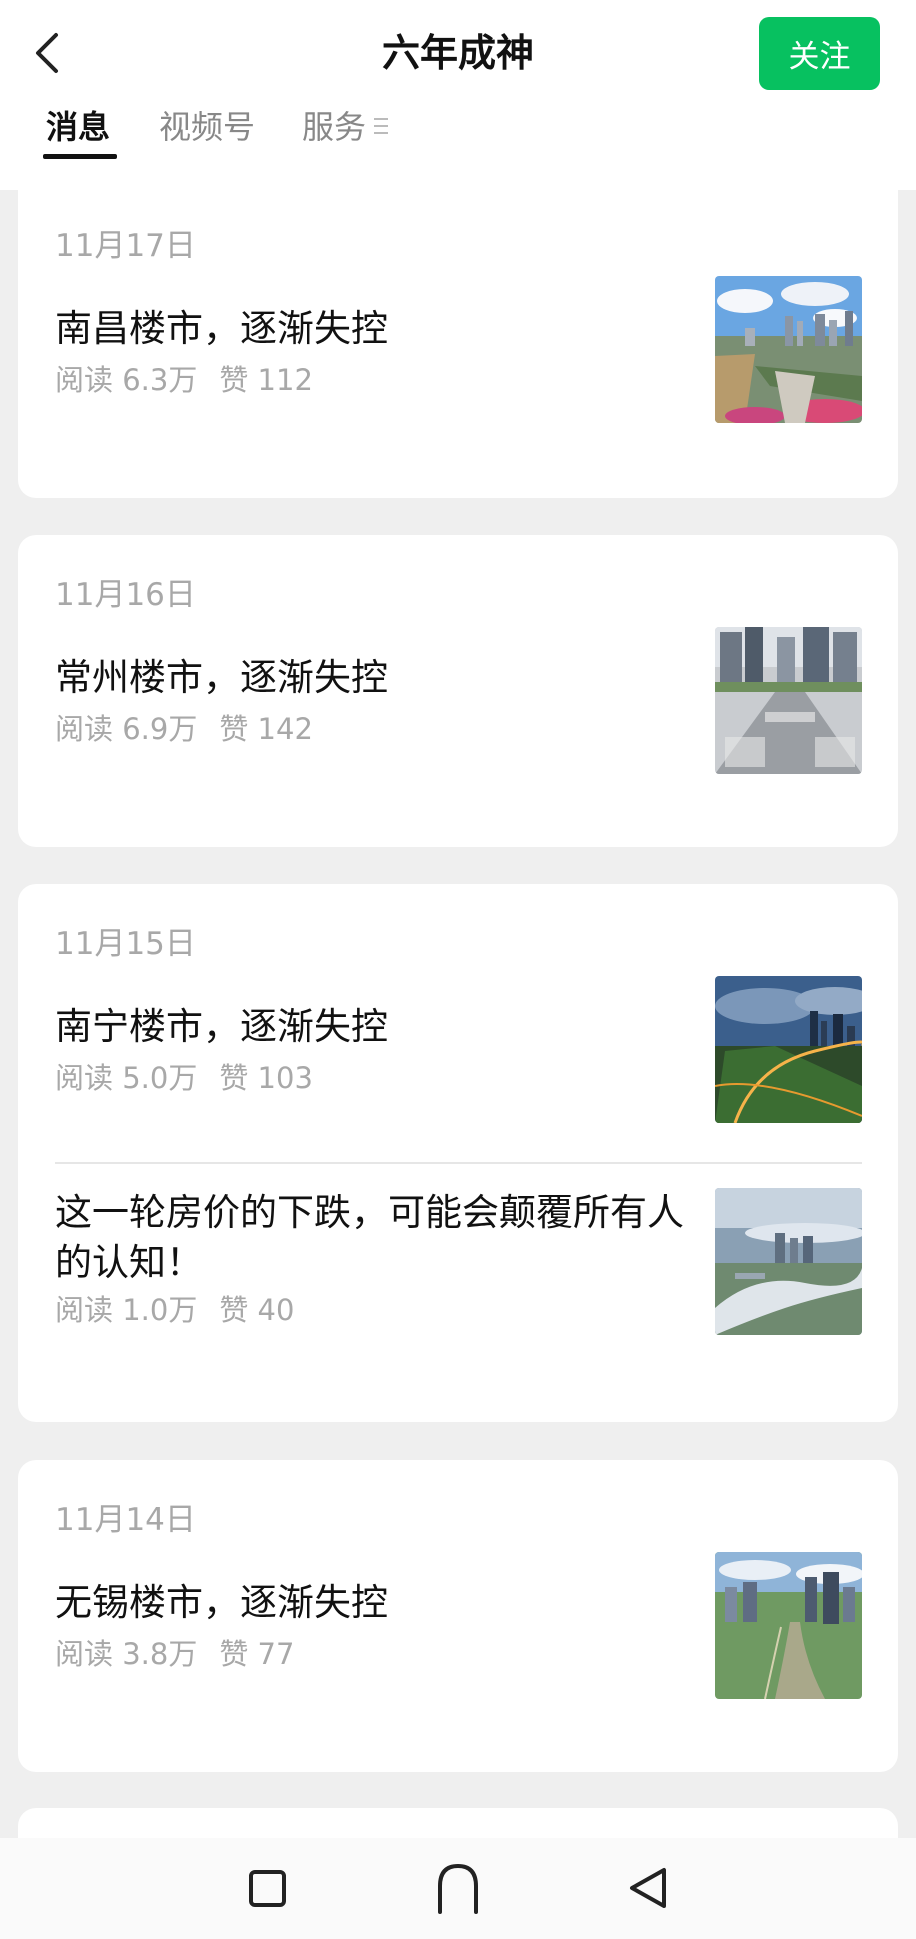 This screenshot has width=916, height=1939. Describe the element at coordinates (458, 95) in the screenshot. I see `top-bar: 六年成神 关注 消息 视频号 服务` at that location.